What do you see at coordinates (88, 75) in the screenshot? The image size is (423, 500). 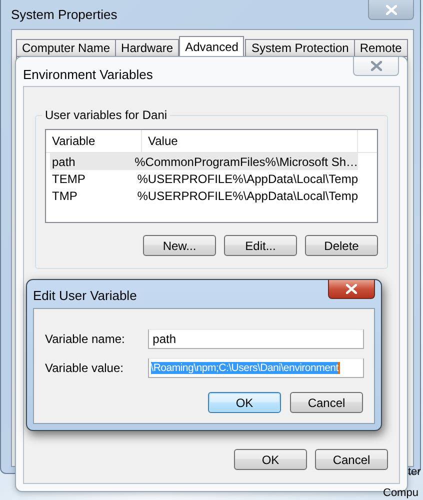 I see `dialog-title: Environment Variables` at bounding box center [88, 75].